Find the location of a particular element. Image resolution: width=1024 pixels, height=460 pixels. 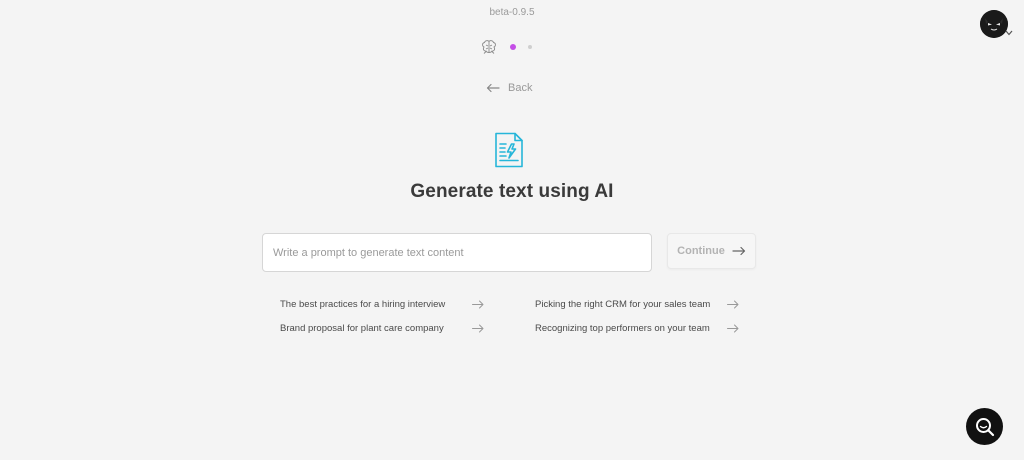

step-dot is located at coordinates (530, 47).